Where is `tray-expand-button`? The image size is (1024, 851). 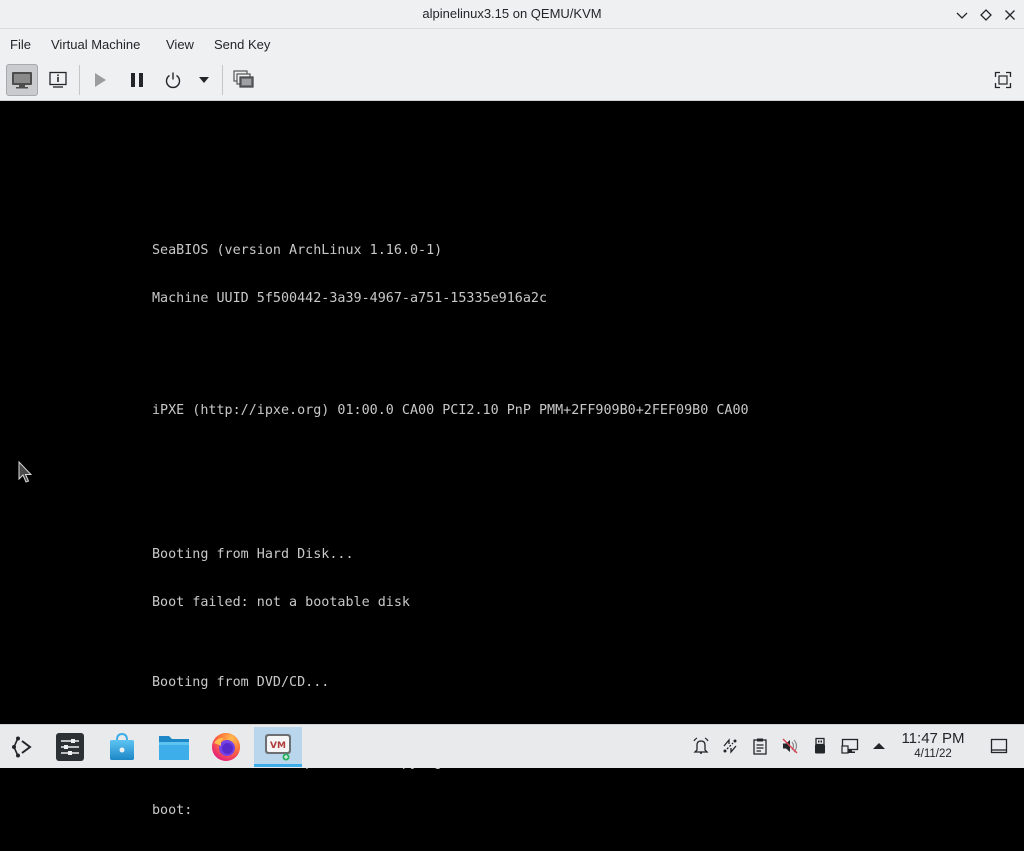 tray-expand-button is located at coordinates (879, 746).